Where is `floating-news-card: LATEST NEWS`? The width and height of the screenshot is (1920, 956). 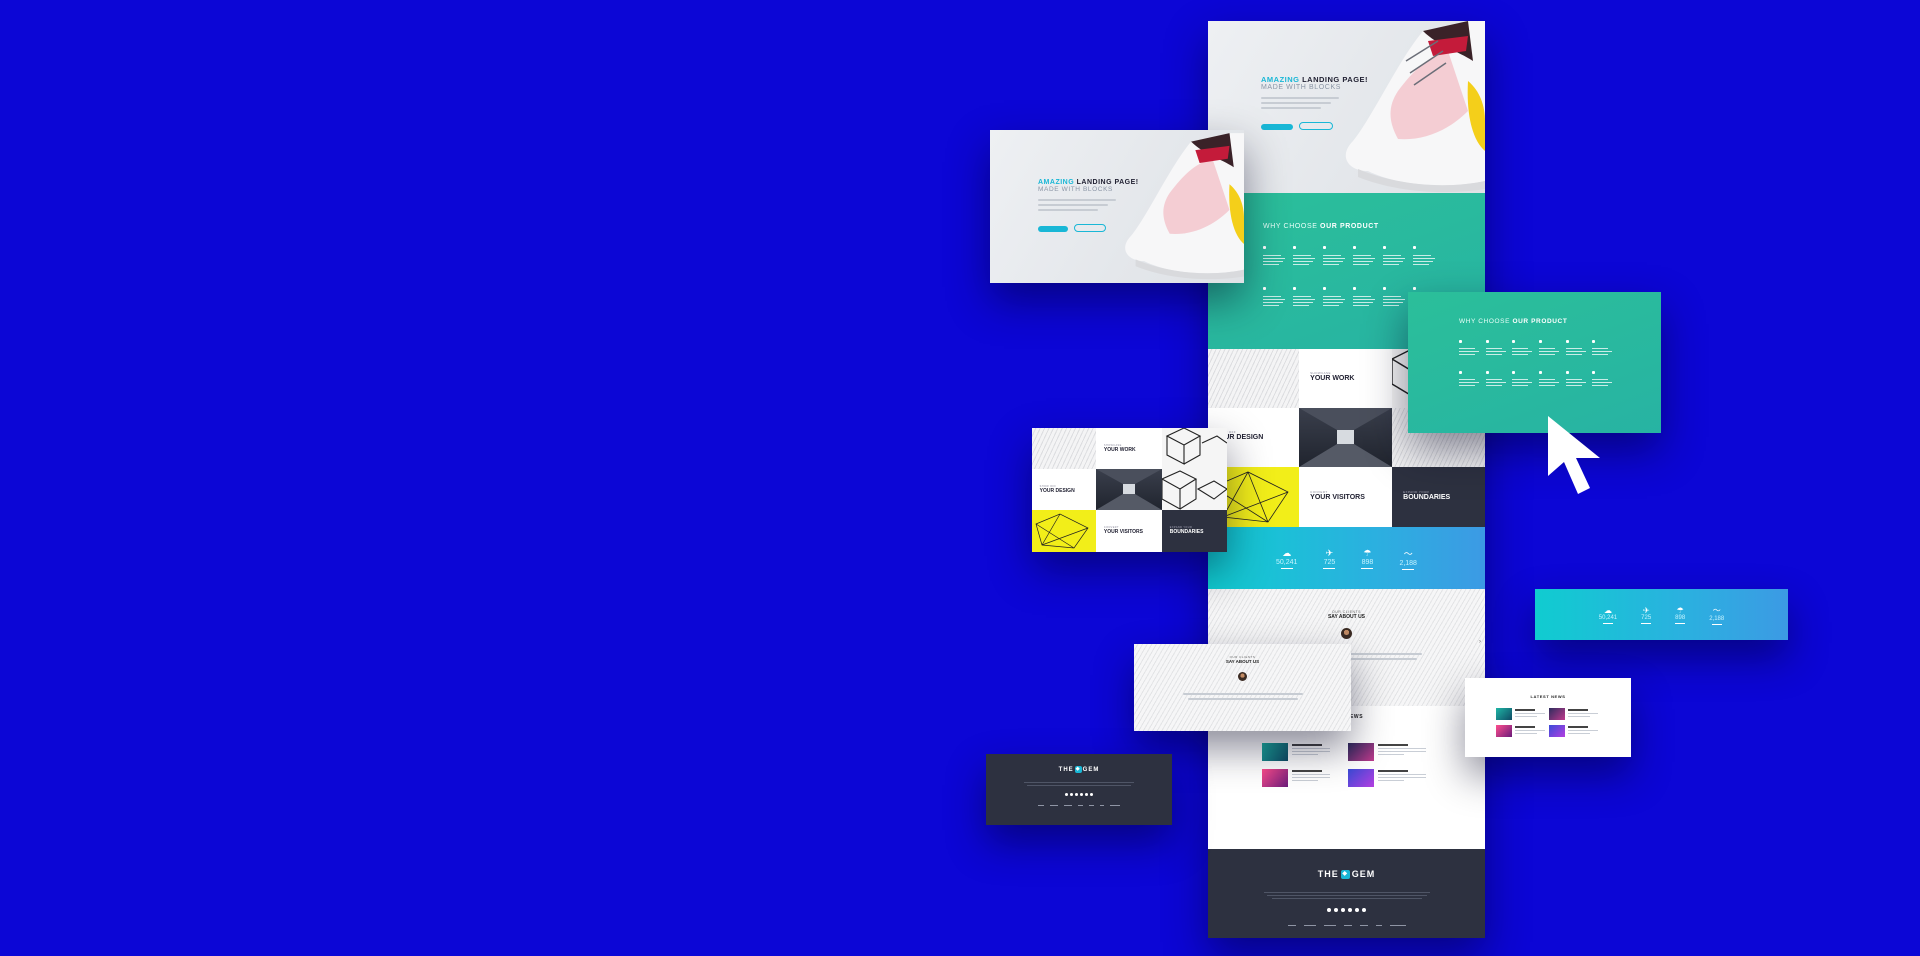
floating-news-card: LATEST NEWS is located at coordinates (1548, 717).